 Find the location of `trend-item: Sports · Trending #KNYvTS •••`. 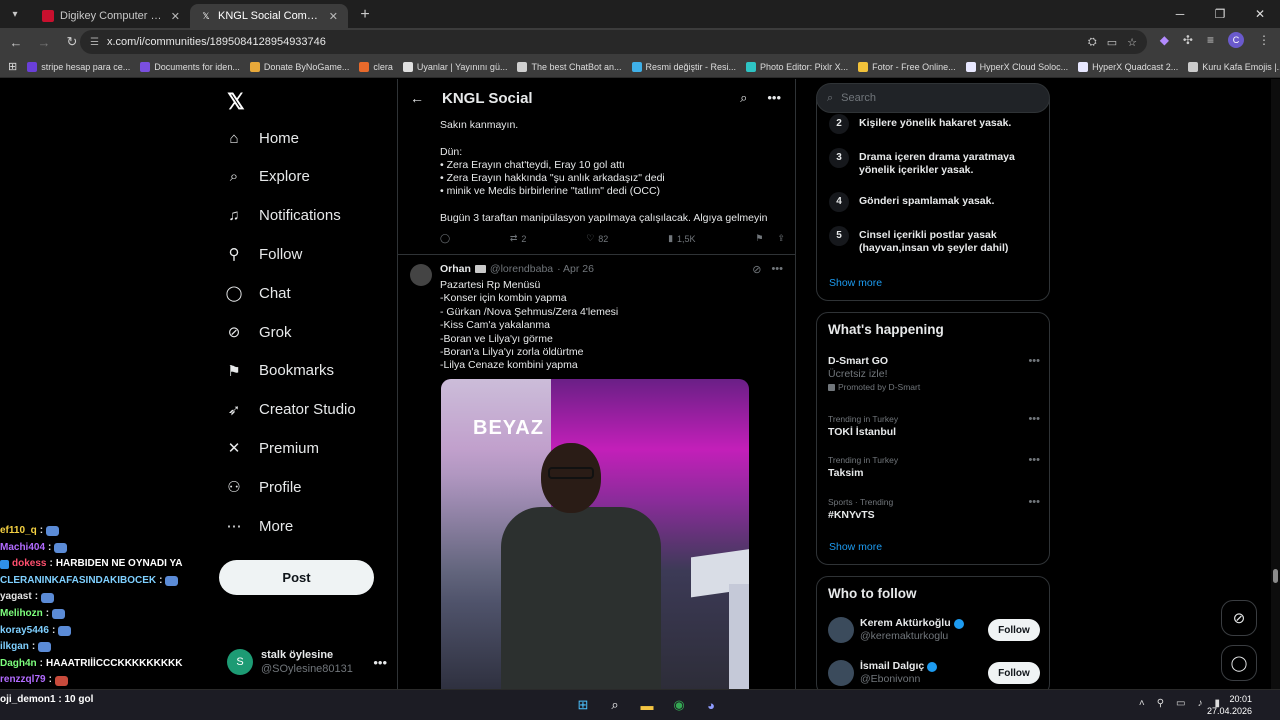

trend-item: Sports · Trending #KNYvTS ••• is located at coordinates (934, 509).